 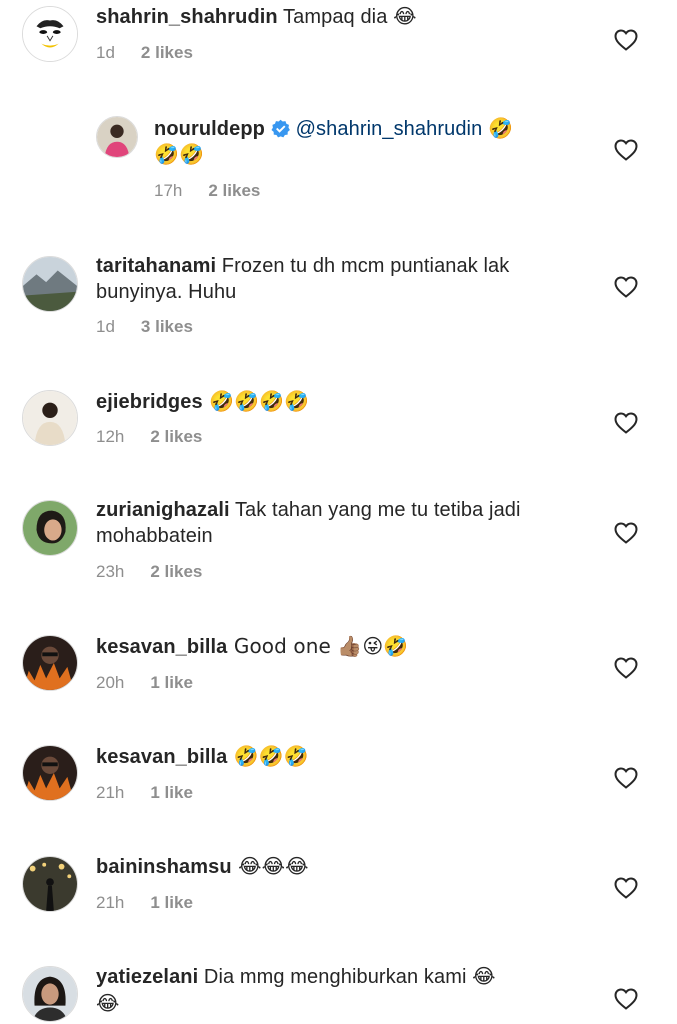 What do you see at coordinates (209, 129) in the screenshot?
I see `comment-username: nouruldepp` at bounding box center [209, 129].